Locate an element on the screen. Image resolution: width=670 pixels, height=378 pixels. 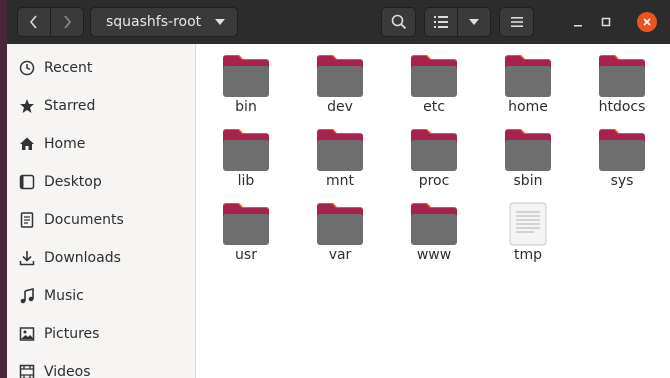
folder-item: mnt is located at coordinates (340, 155).